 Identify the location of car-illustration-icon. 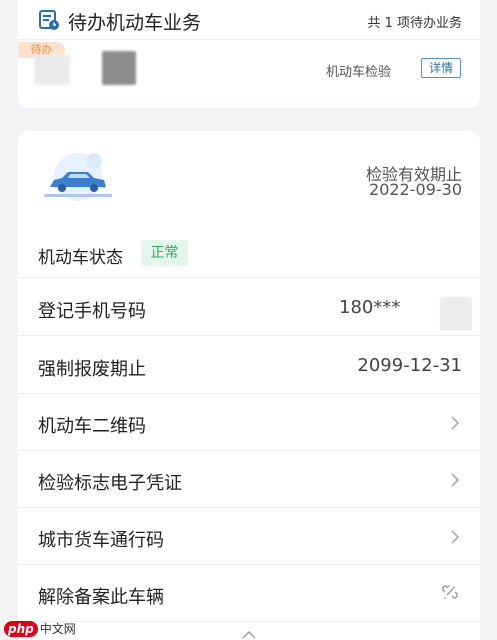
(78, 177).